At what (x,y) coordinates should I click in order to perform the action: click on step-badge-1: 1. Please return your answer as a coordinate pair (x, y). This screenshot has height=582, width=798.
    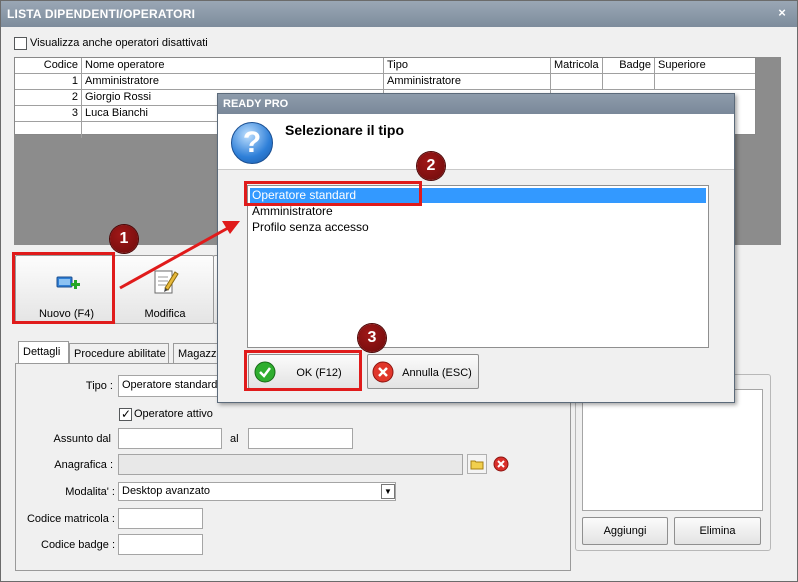
    Looking at the image, I should click on (124, 239).